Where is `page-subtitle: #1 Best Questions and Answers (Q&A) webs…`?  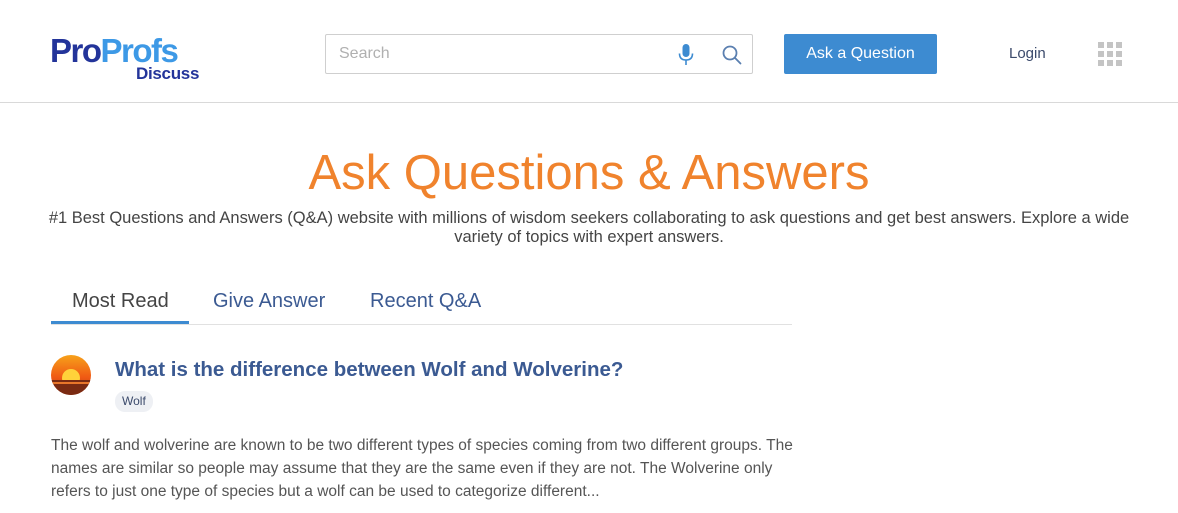
page-subtitle: #1 Best Questions and Answers (Q&A) webs… is located at coordinates (589, 227).